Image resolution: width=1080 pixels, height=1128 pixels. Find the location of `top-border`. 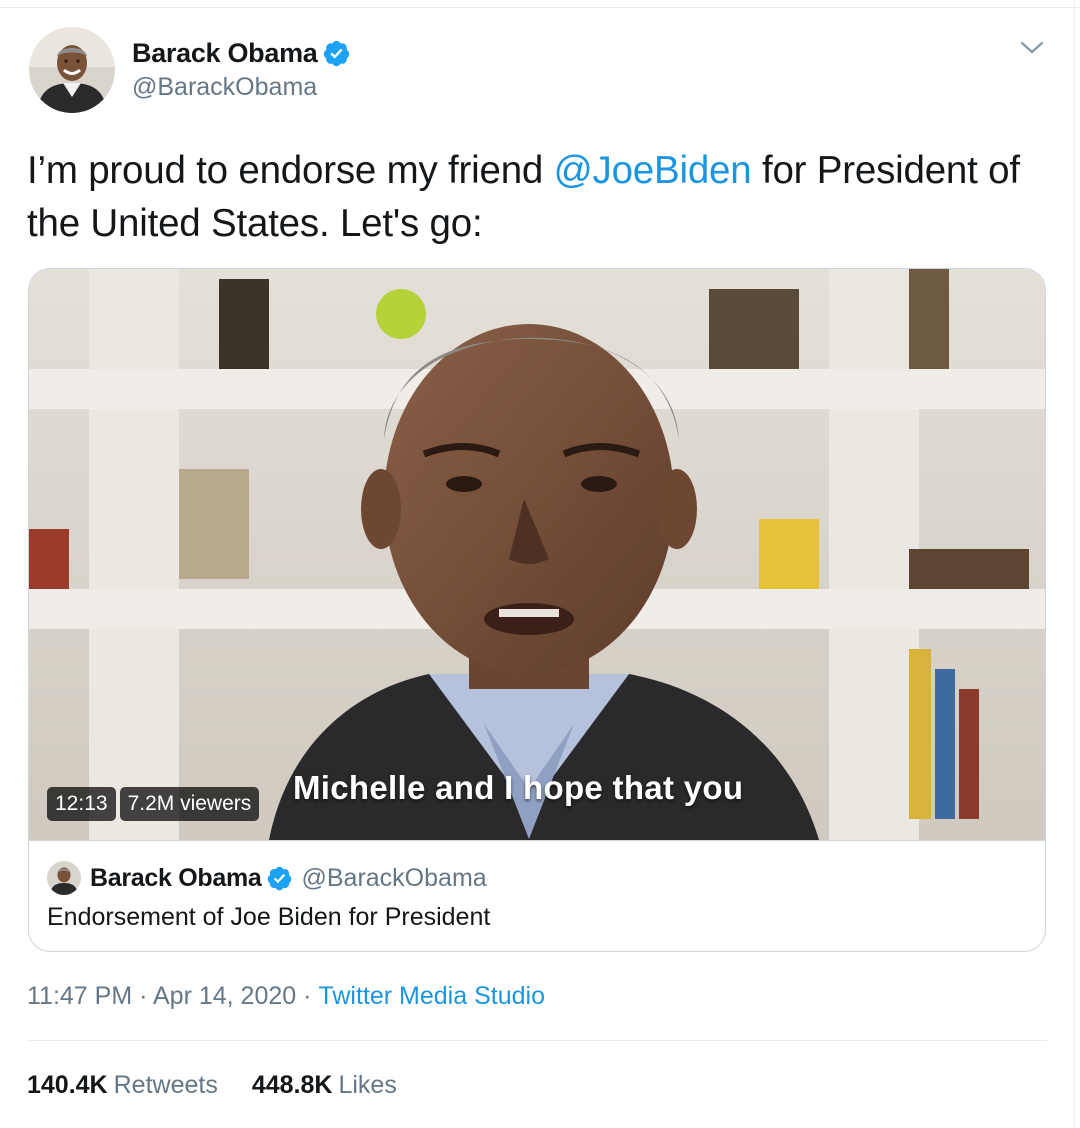

top-border is located at coordinates (540, 4).